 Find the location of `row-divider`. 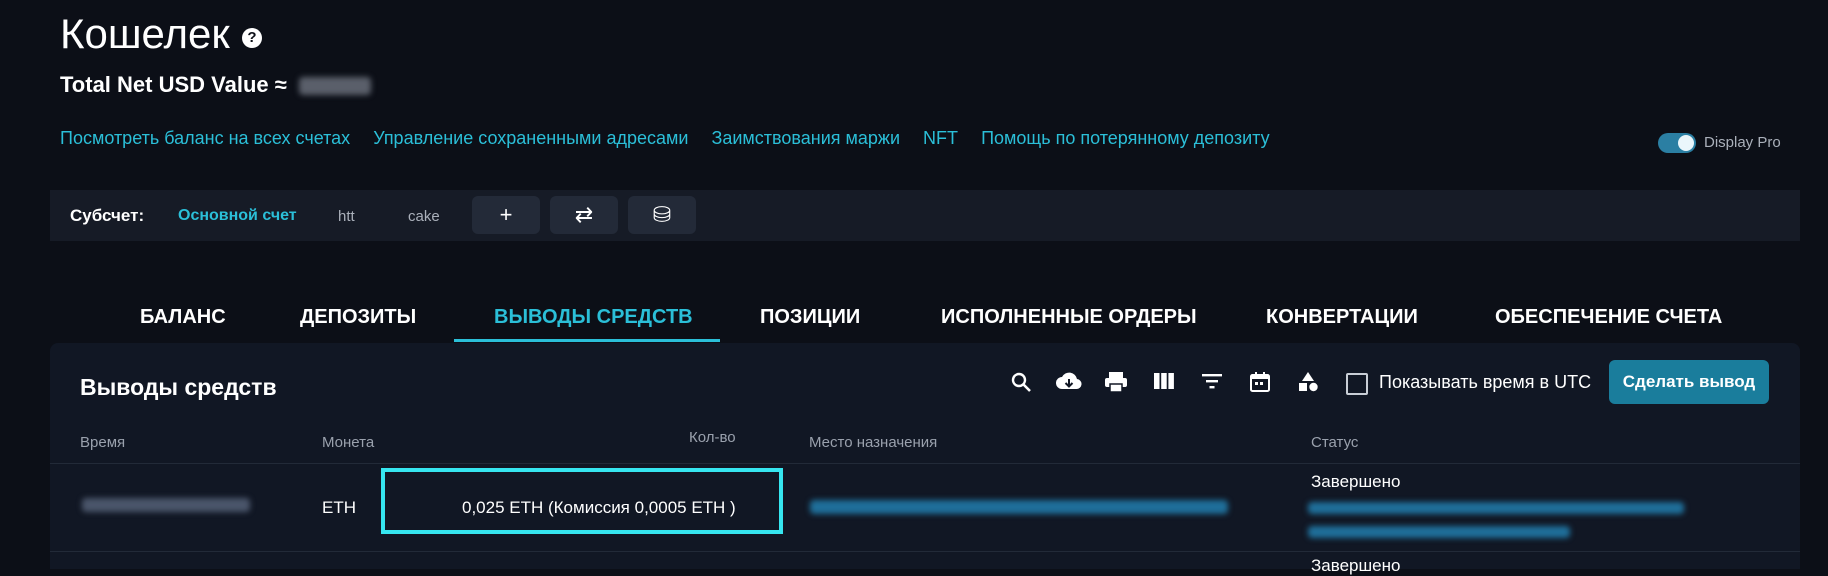

row-divider is located at coordinates (925, 551).